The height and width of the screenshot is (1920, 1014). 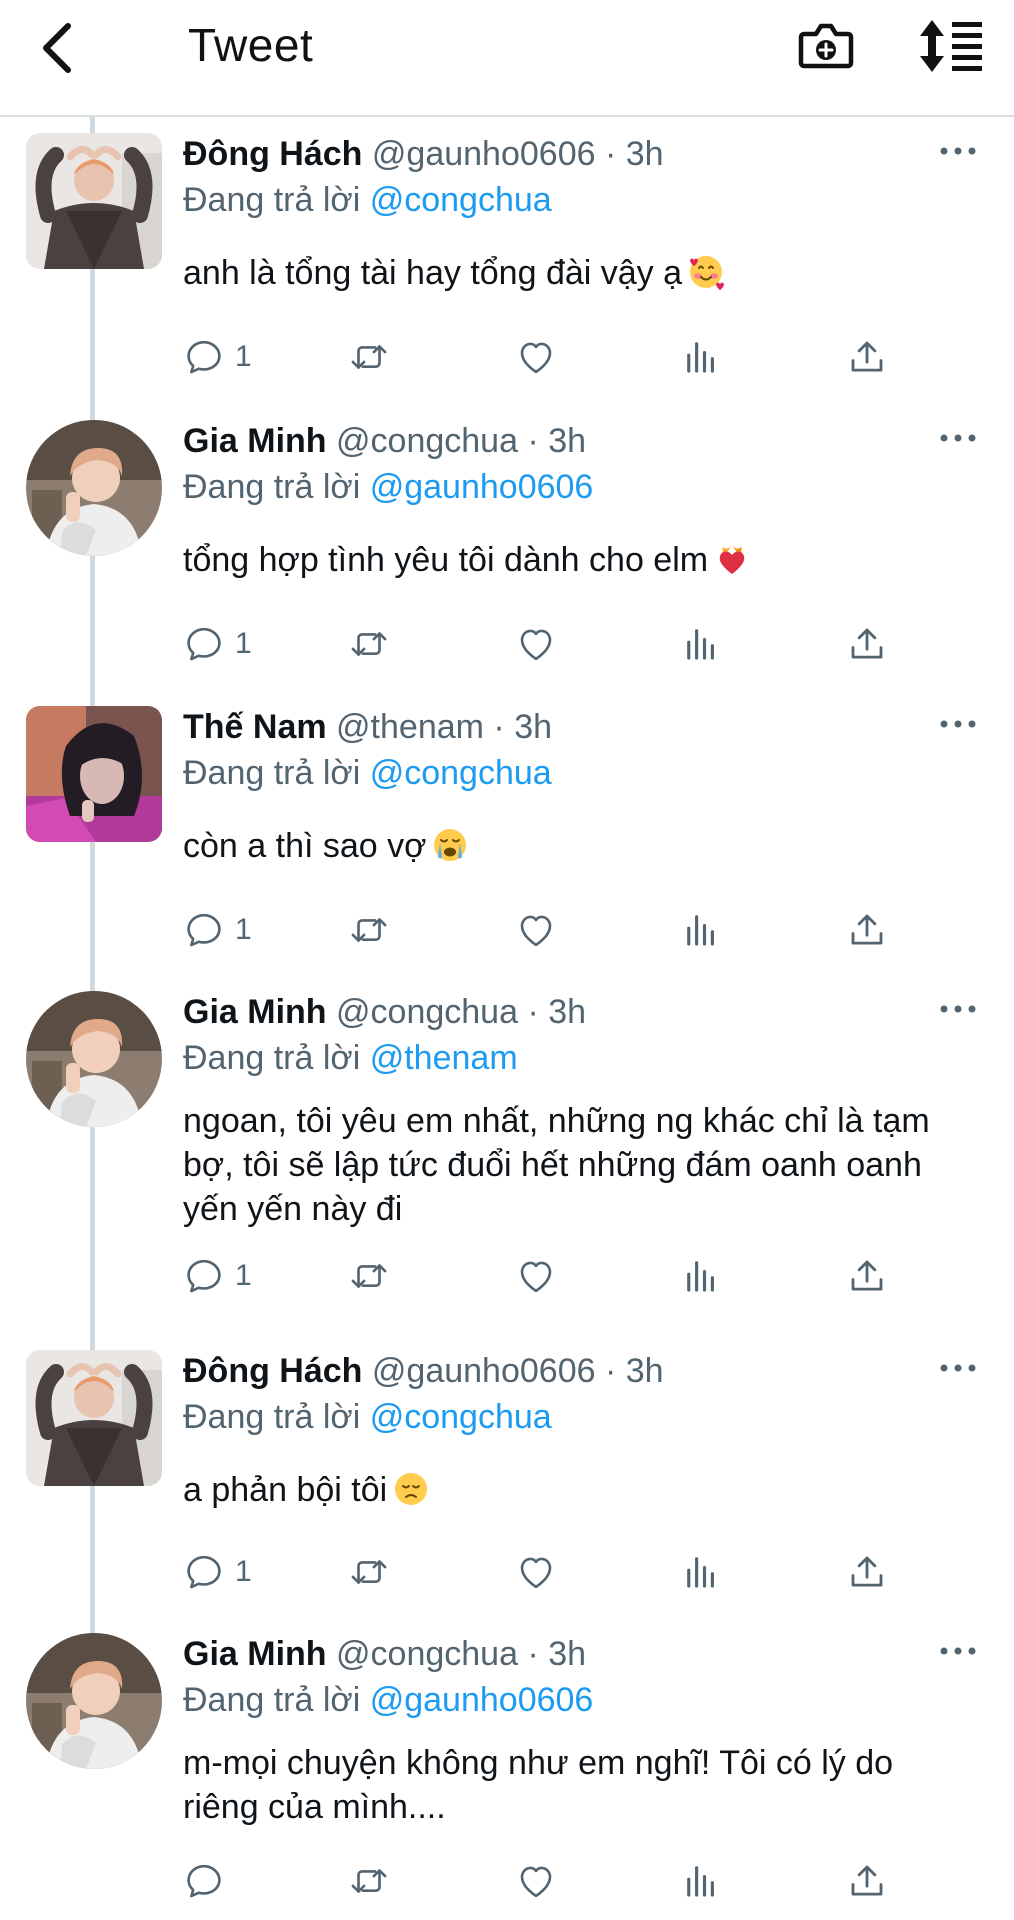 What do you see at coordinates (209, 1881) in the screenshot?
I see `reply-button` at bounding box center [209, 1881].